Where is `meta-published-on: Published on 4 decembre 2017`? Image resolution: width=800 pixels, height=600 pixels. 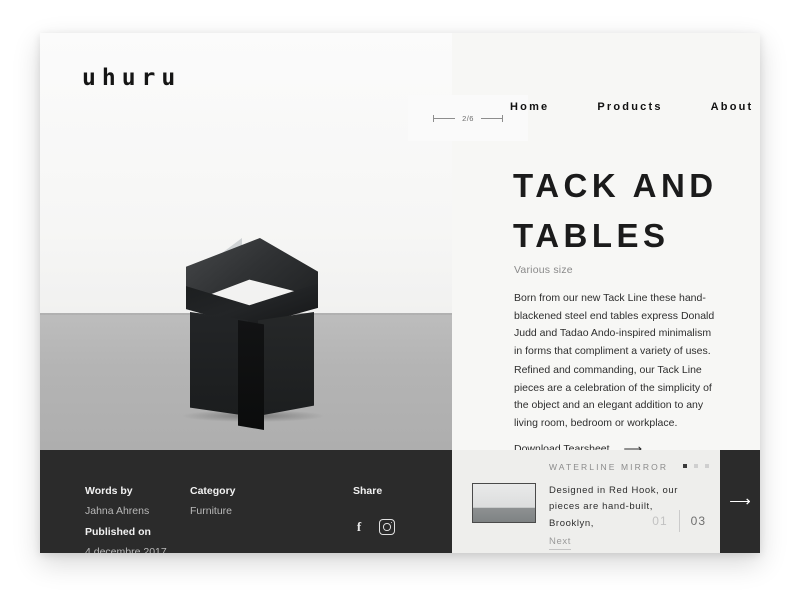
meta-published-on: Published on 4 decembre 2017 is located at coordinates (126, 539).